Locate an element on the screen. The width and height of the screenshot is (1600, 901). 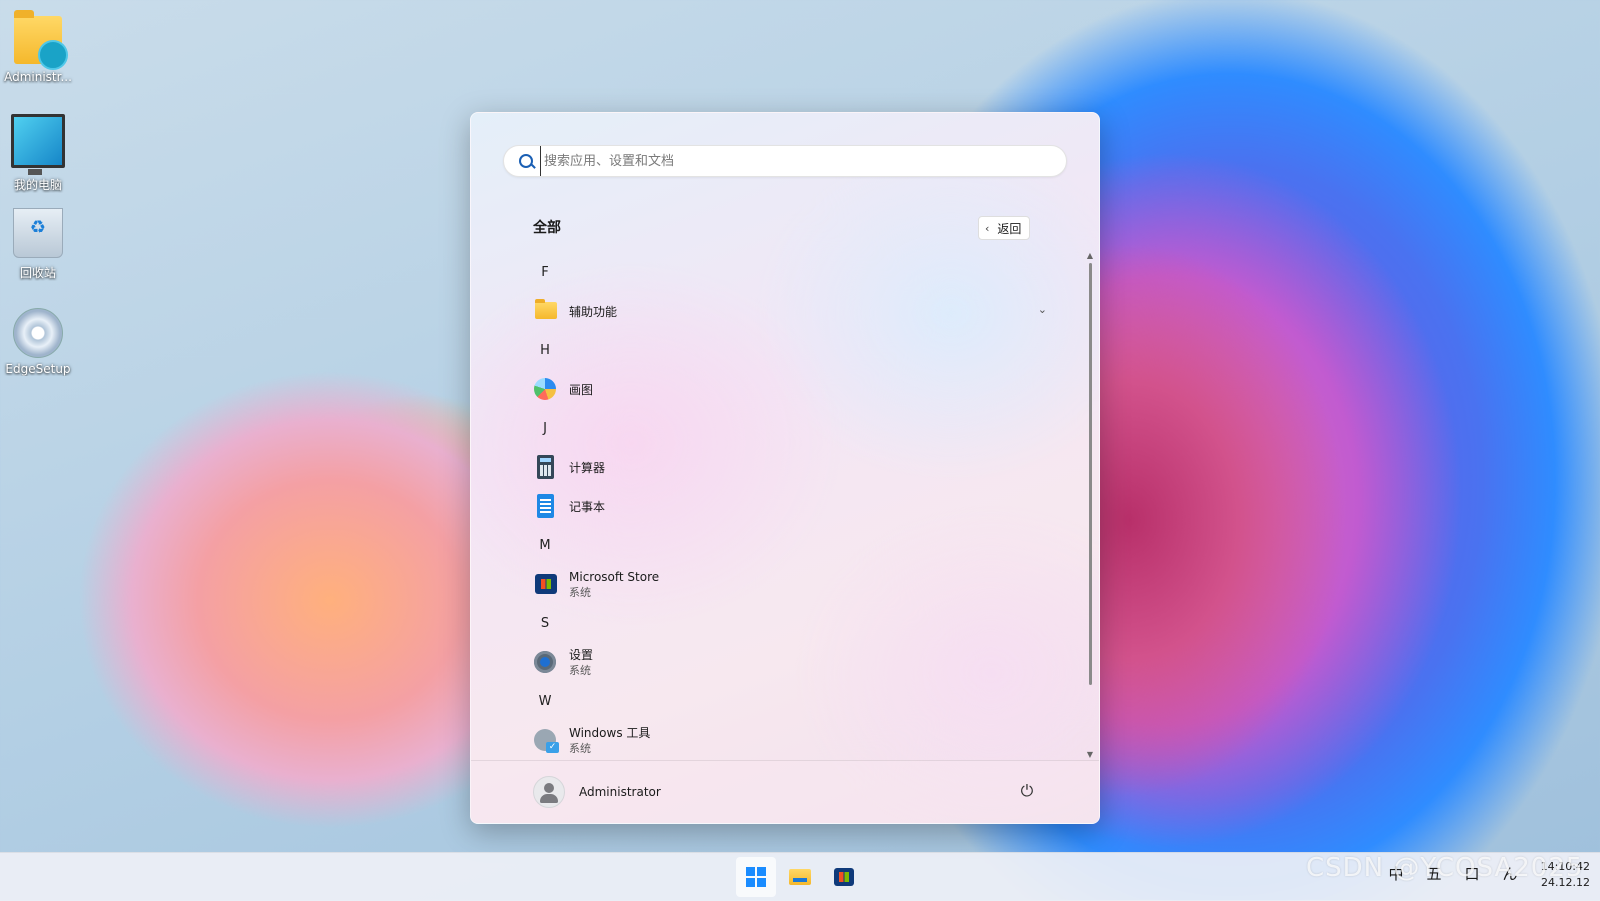
all-apps-title: 全部 is located at coordinates (547, 228).